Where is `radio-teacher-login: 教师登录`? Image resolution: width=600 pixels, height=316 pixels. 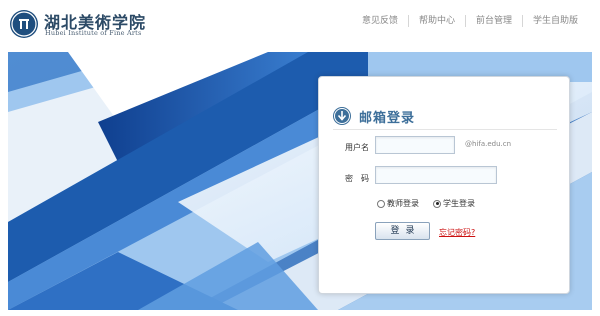
radio-teacher-login: 教师登录 is located at coordinates (398, 203).